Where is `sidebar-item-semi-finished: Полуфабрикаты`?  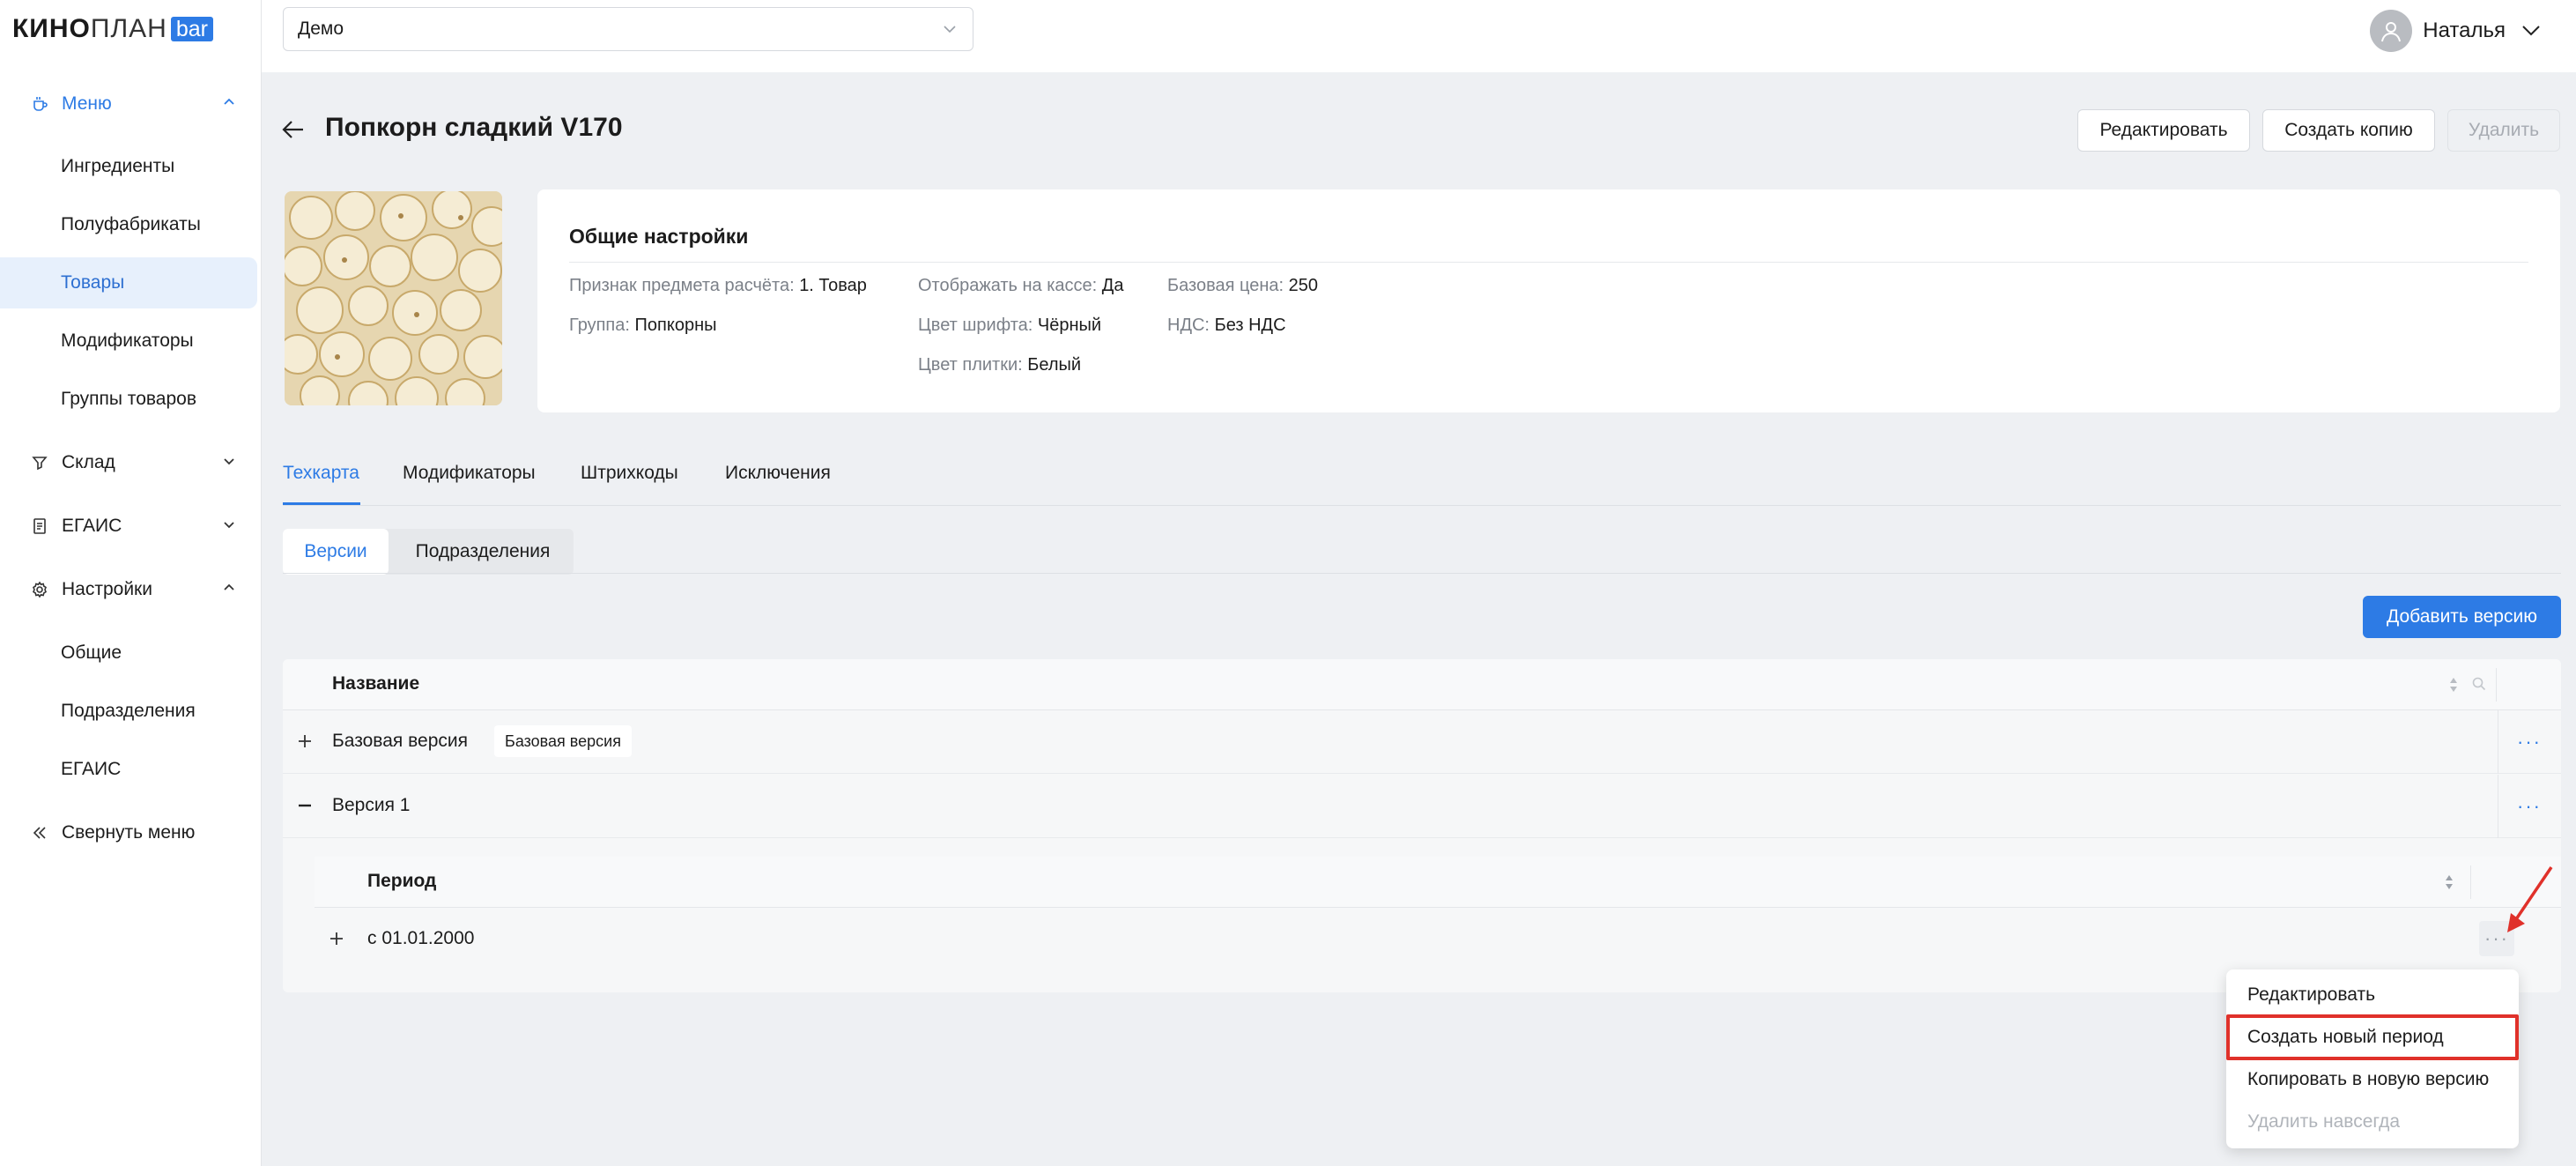 sidebar-item-semi-finished: Полуфабрикаты is located at coordinates (129, 224).